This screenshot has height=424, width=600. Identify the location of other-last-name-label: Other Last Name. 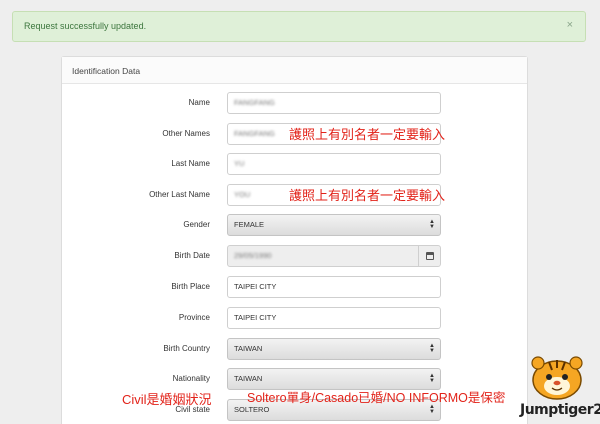
(179, 194).